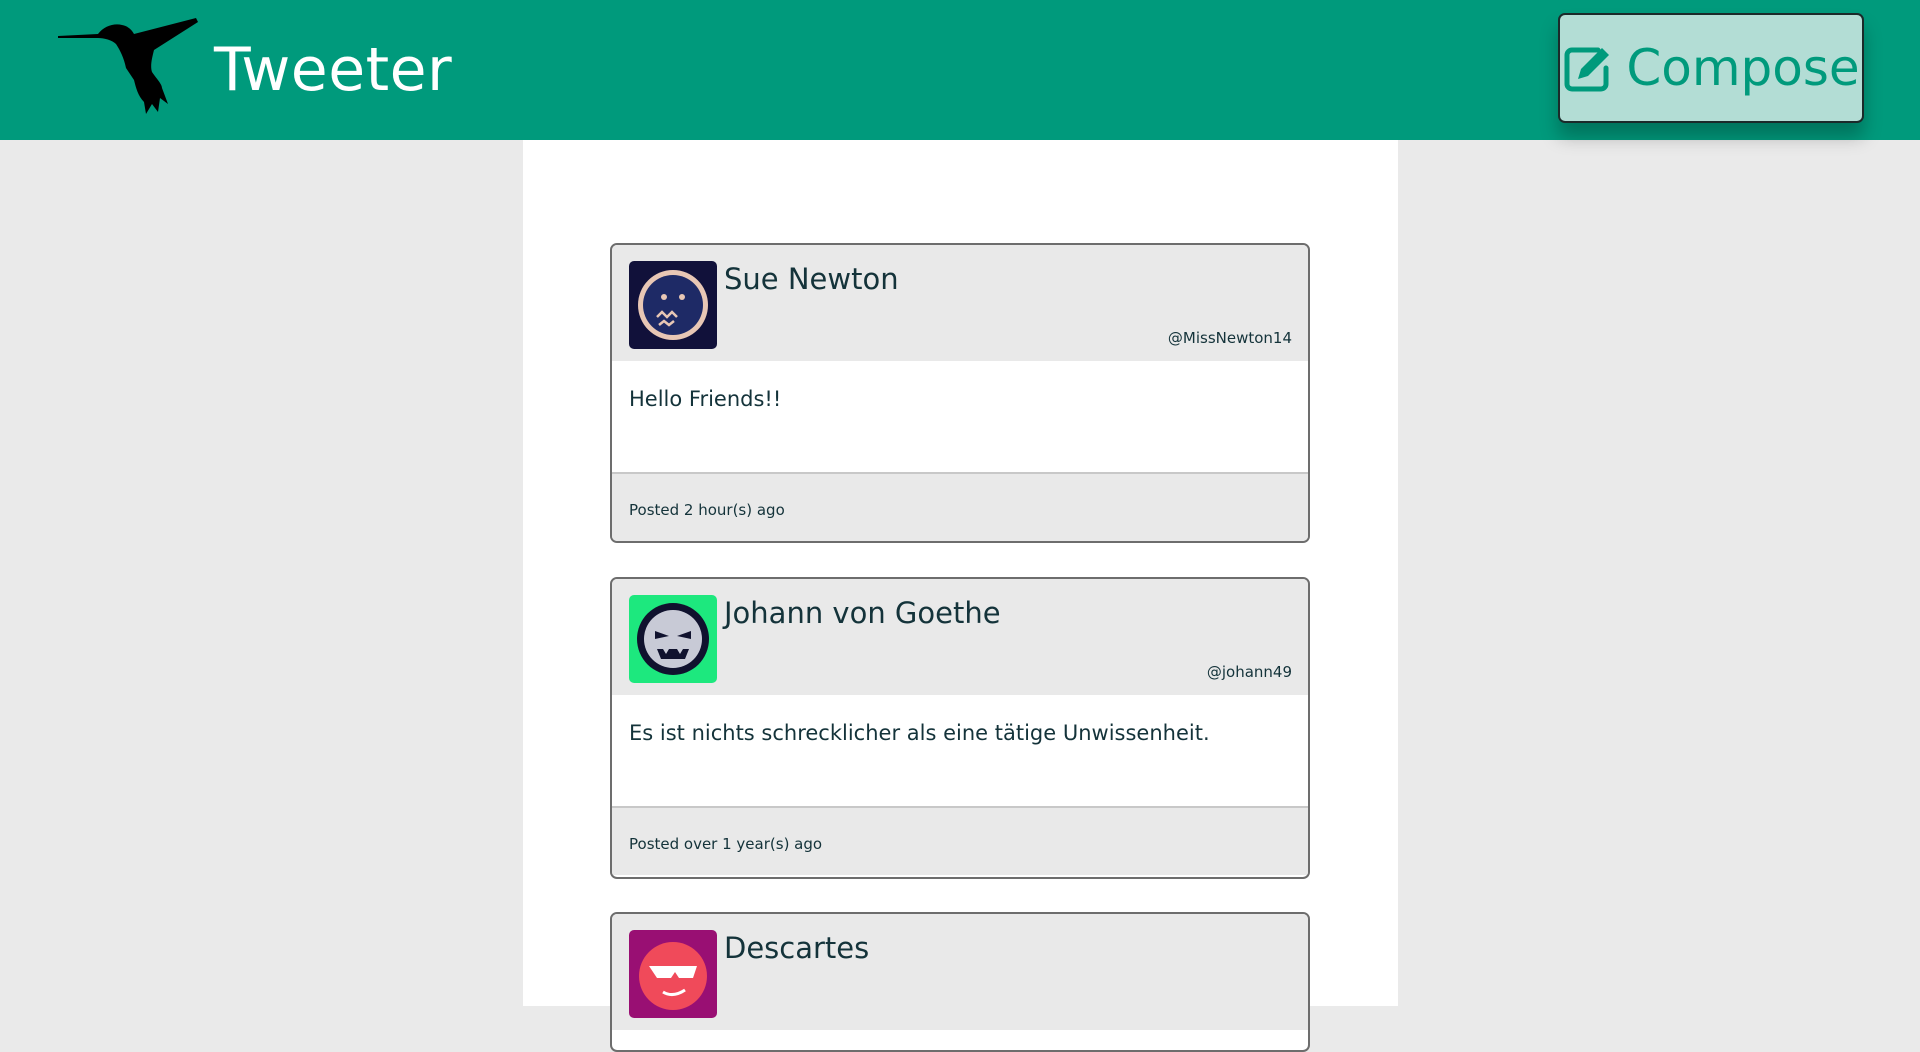 The width and height of the screenshot is (1920, 1052). I want to click on tweet-text: Hello Friends!!, so click(960, 417).